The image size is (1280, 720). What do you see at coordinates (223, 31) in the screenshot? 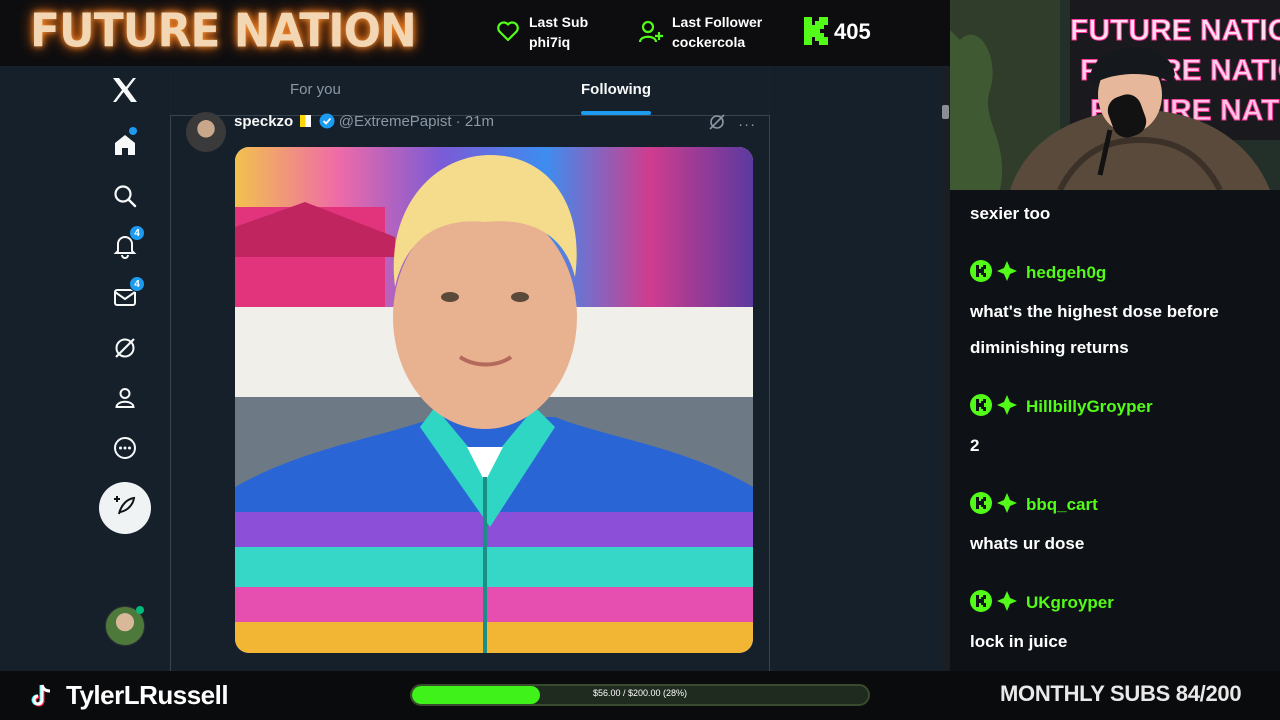
I see `brand-logo-text: FUTURE NATION` at bounding box center [223, 31].